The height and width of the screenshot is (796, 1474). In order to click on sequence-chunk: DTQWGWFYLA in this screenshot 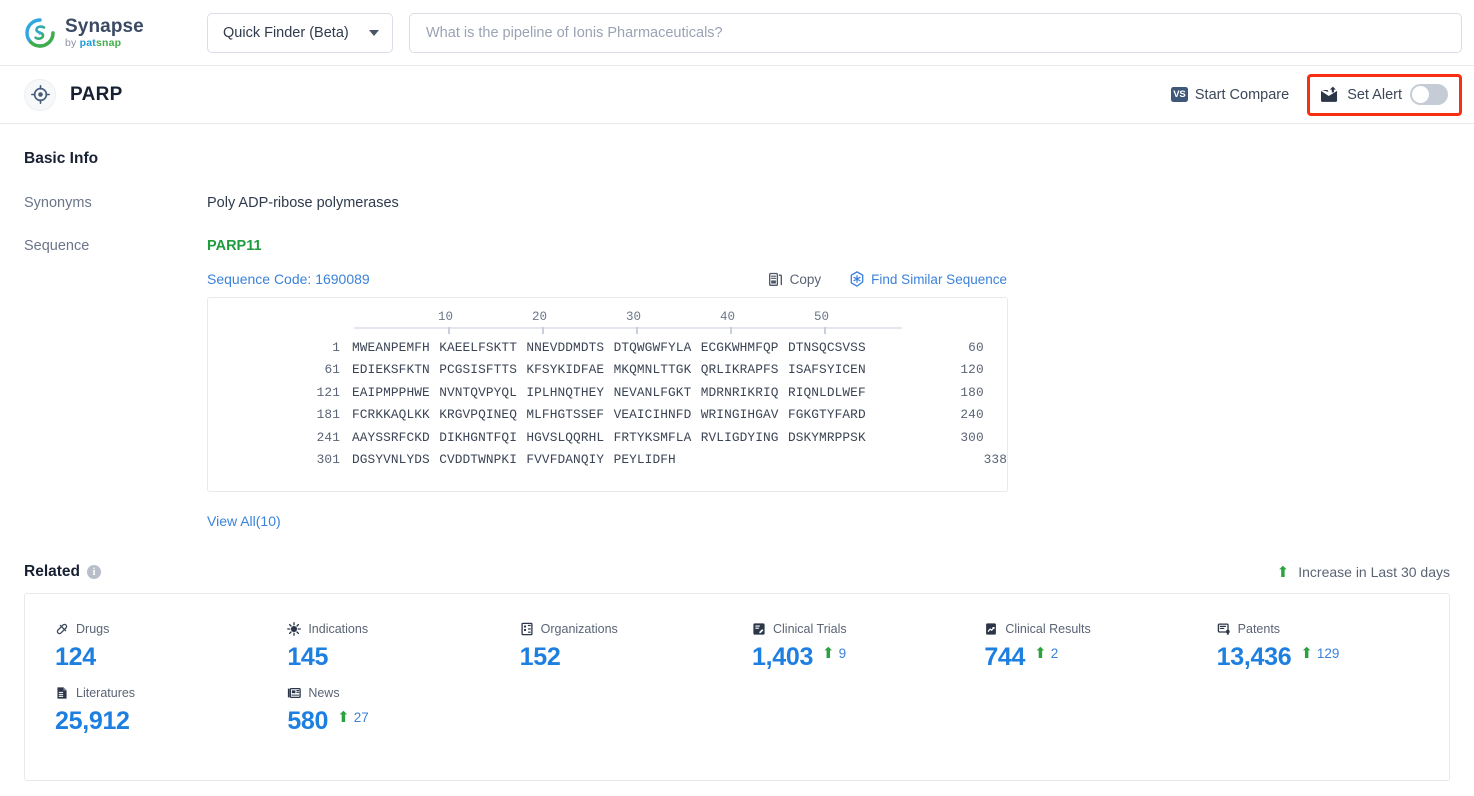, I will do `click(652, 347)`.